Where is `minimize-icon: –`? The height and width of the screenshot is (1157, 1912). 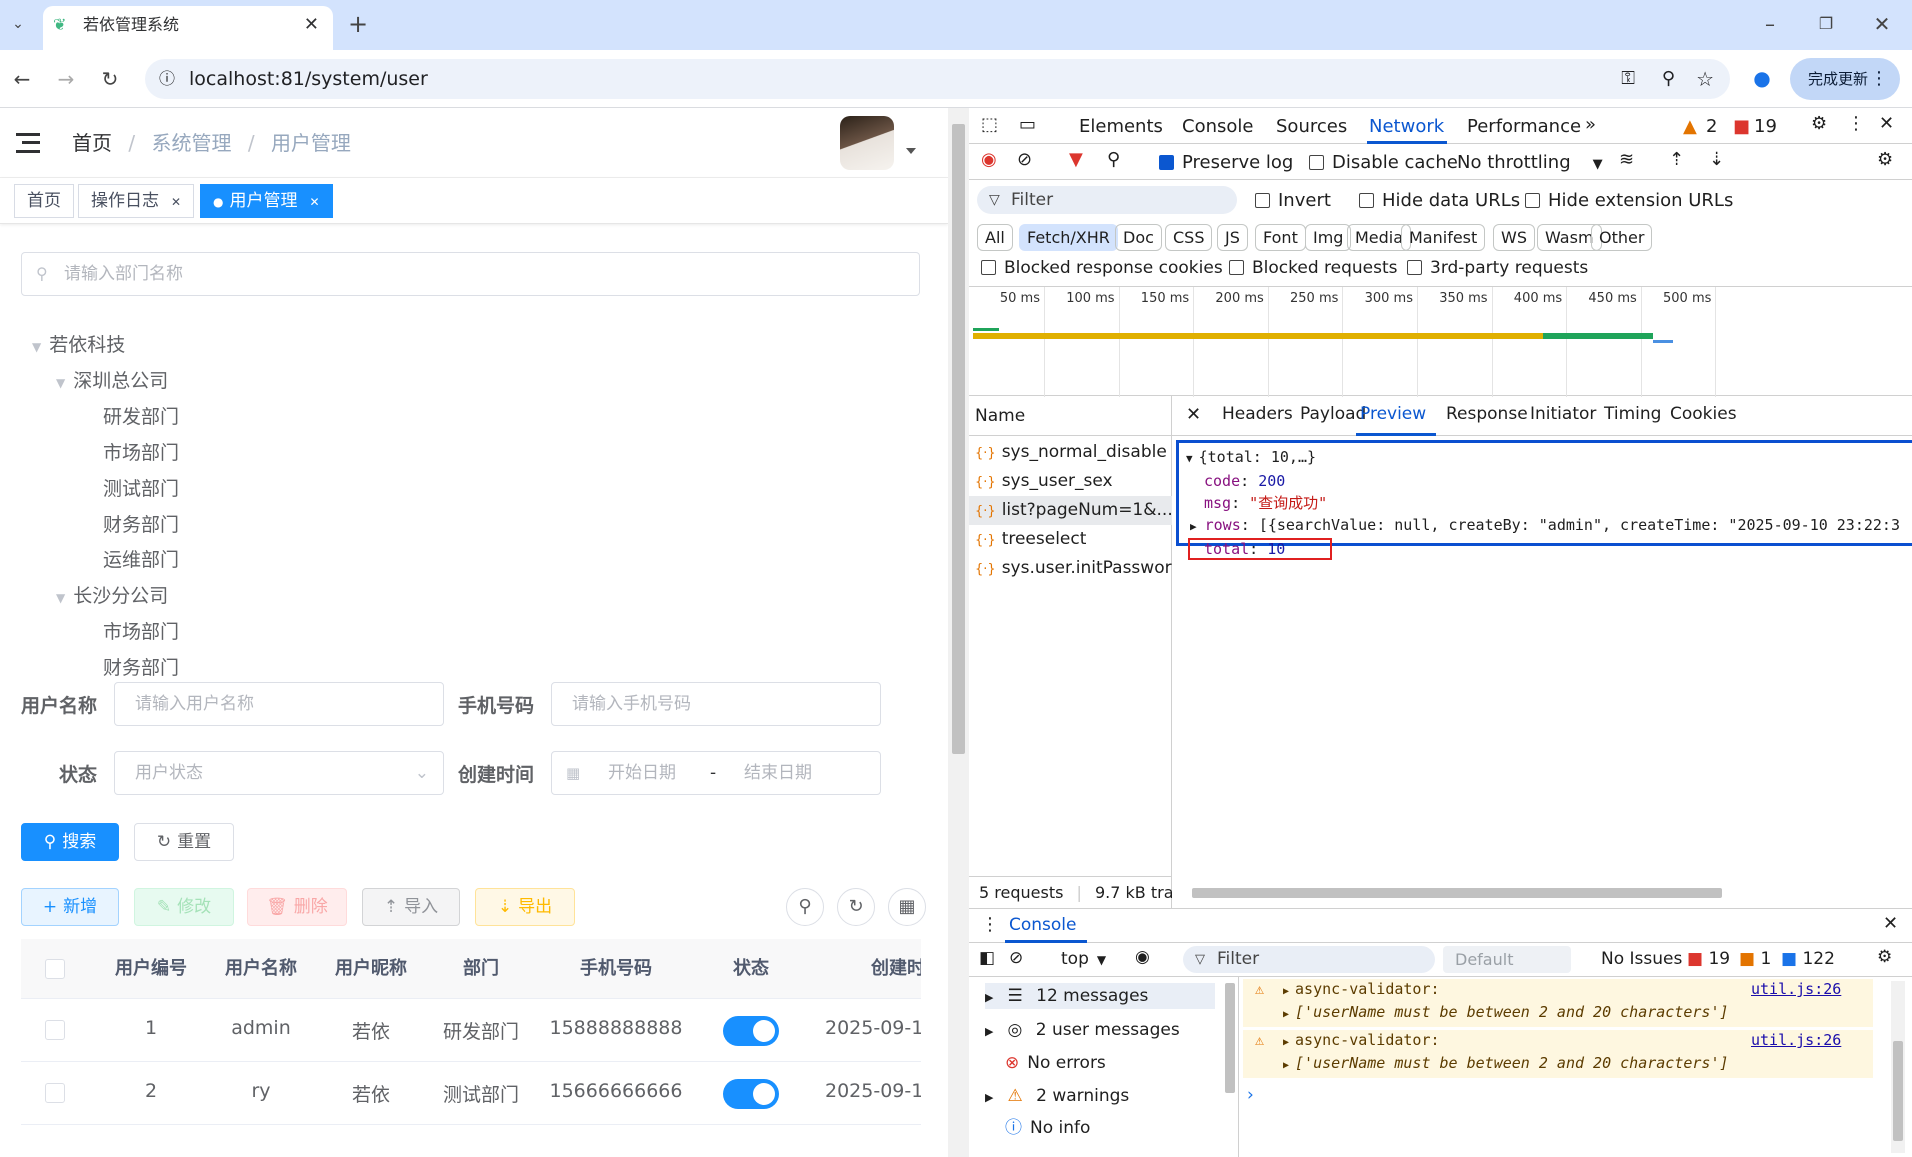 minimize-icon: – is located at coordinates (1770, 24).